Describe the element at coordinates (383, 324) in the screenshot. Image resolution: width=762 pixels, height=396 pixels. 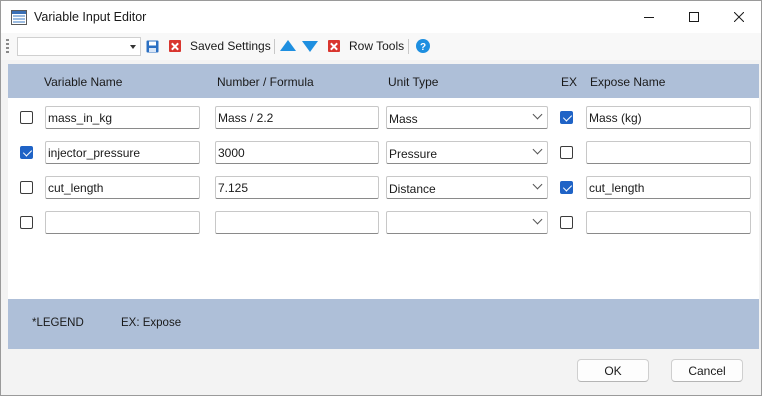
I see `legend-panel: *LEGEND EX: Expose` at that location.